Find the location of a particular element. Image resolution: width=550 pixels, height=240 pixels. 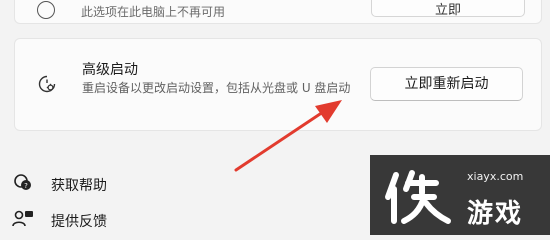

give-feedback-link: 提供反馈 is located at coordinates (72, 220).